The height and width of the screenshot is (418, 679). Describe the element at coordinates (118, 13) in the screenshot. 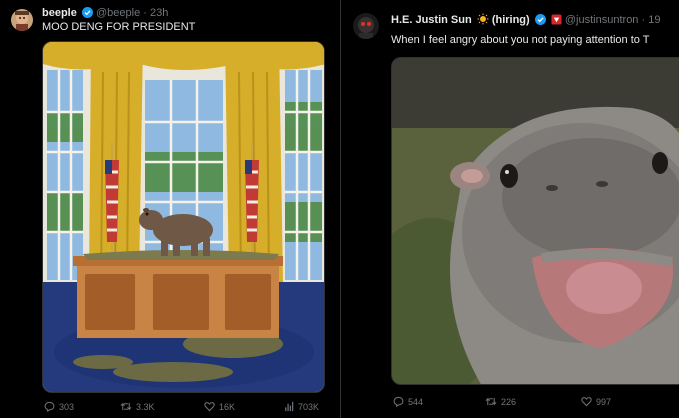

I see `author-handle: @beeple` at that location.